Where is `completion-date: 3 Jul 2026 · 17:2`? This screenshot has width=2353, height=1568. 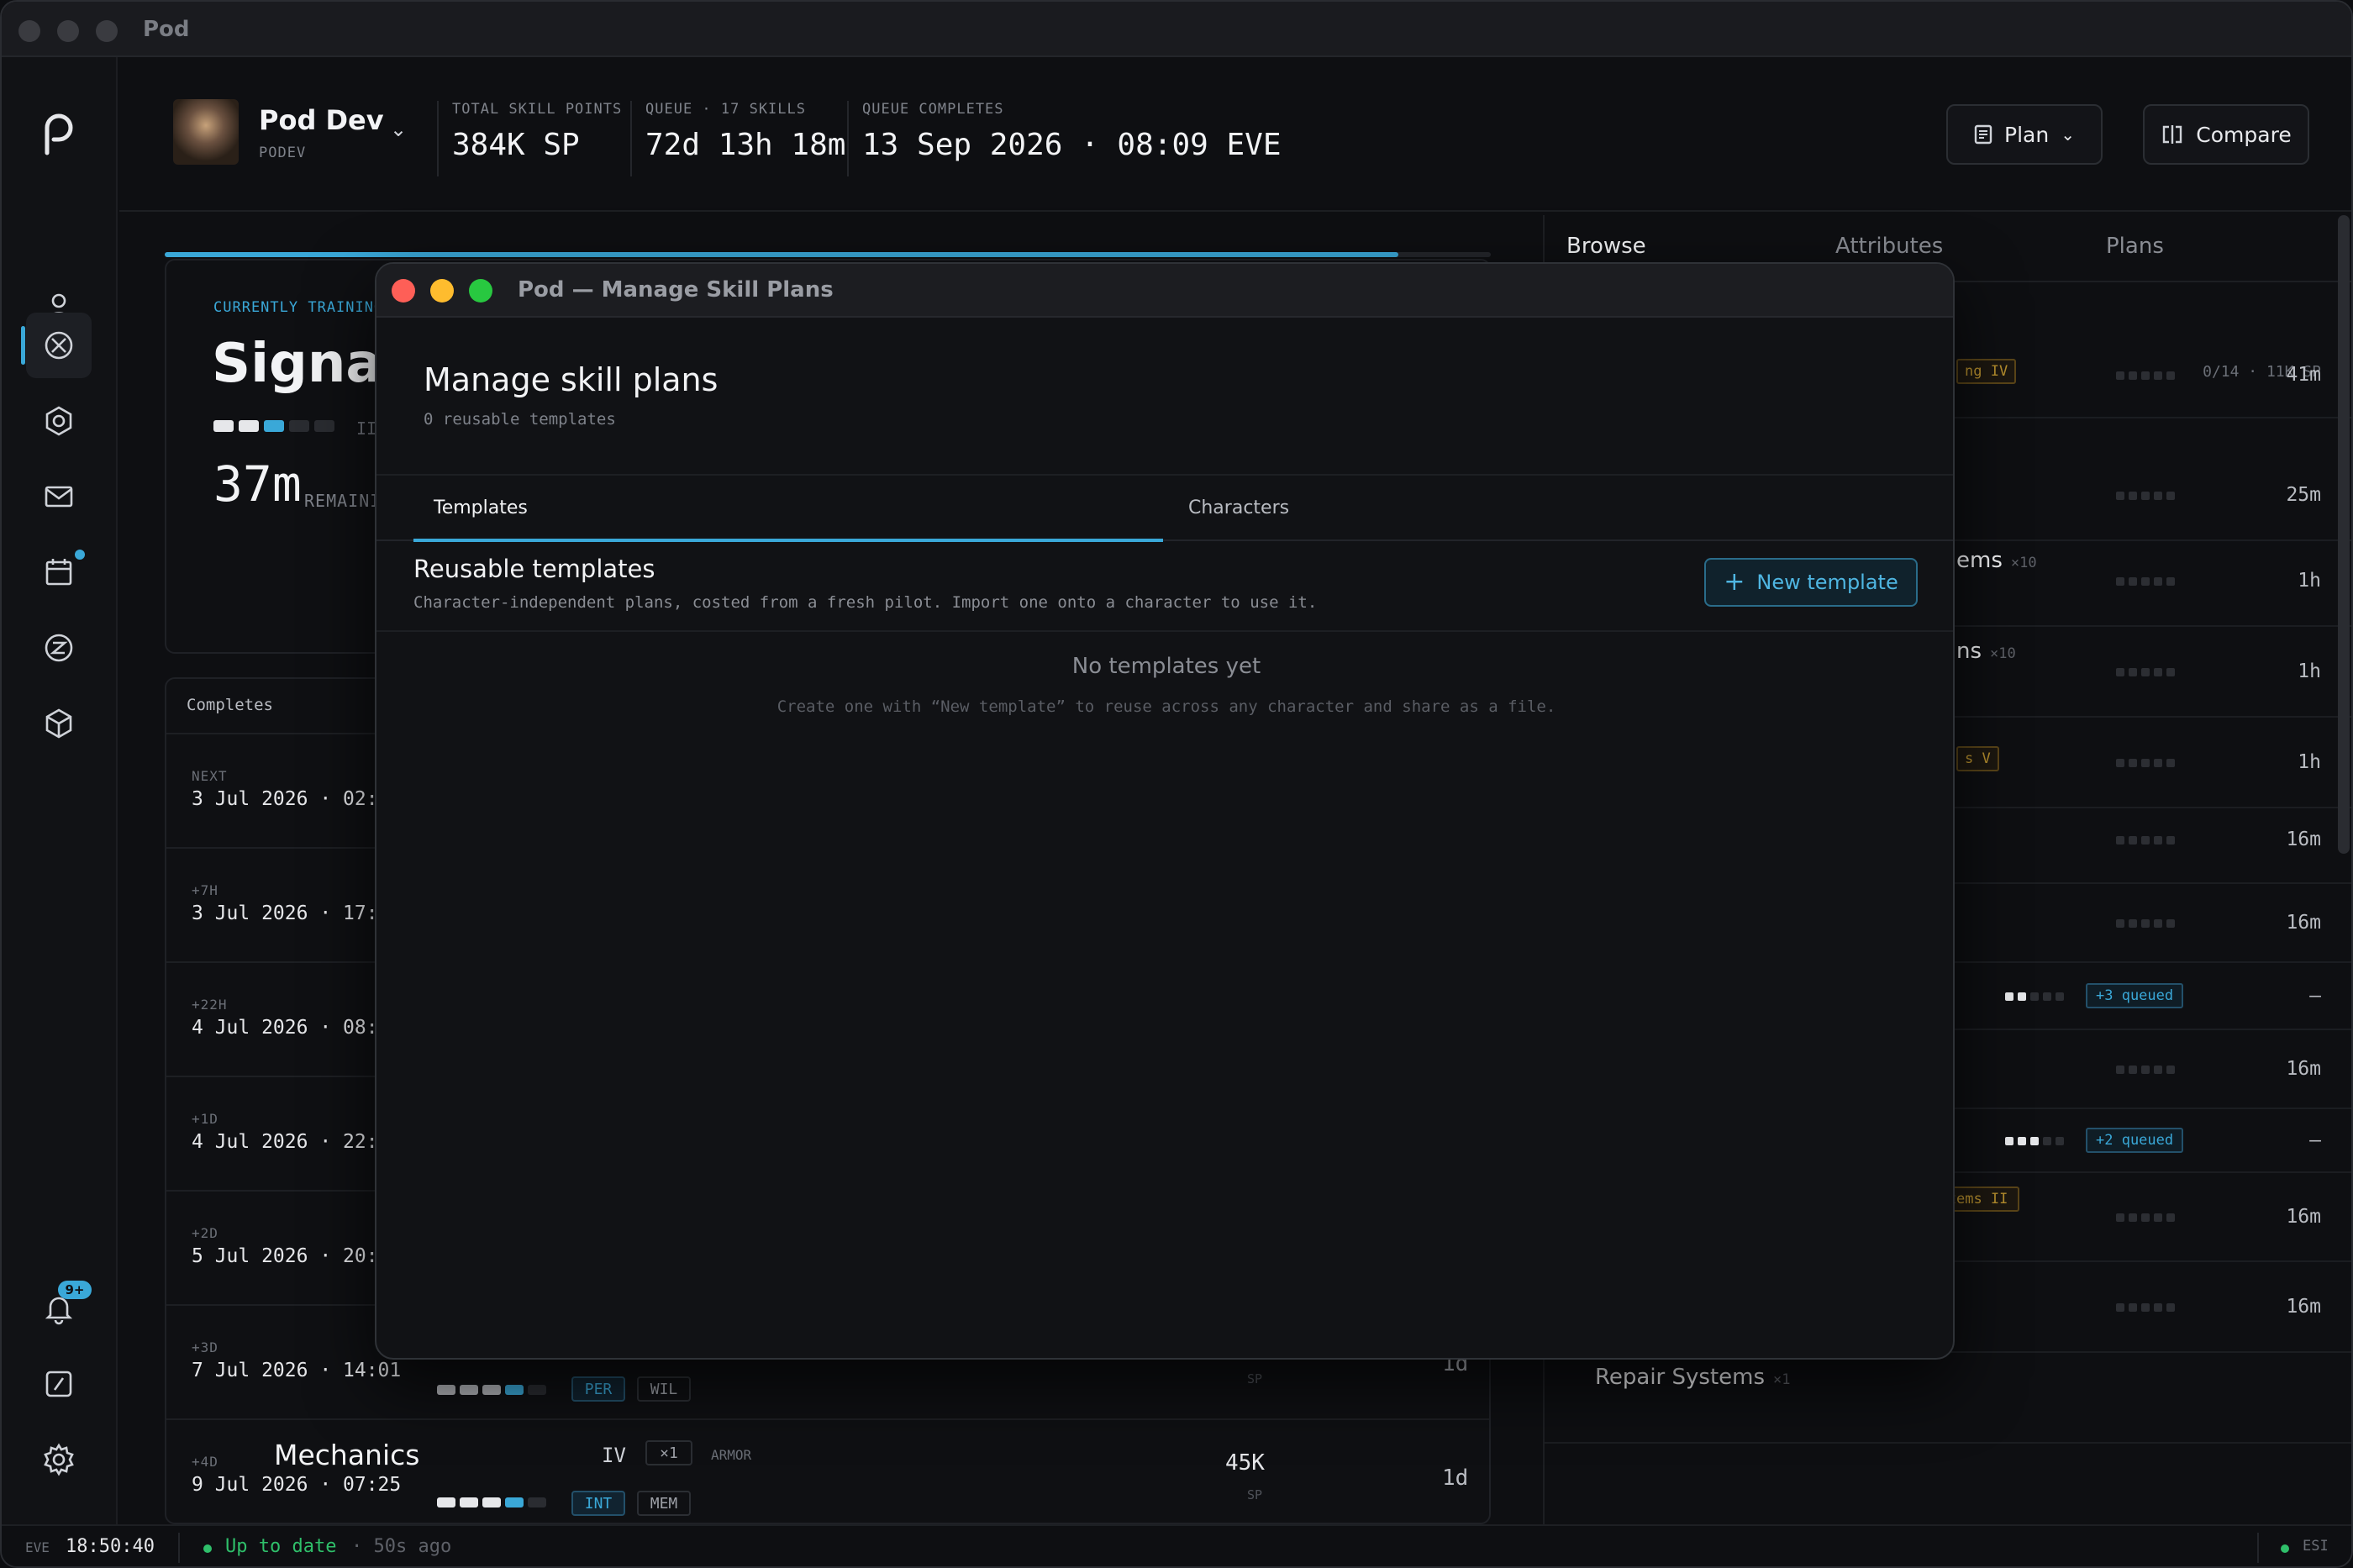
completion-date: 3 Jul 2026 · 17:2 is located at coordinates (291, 913).